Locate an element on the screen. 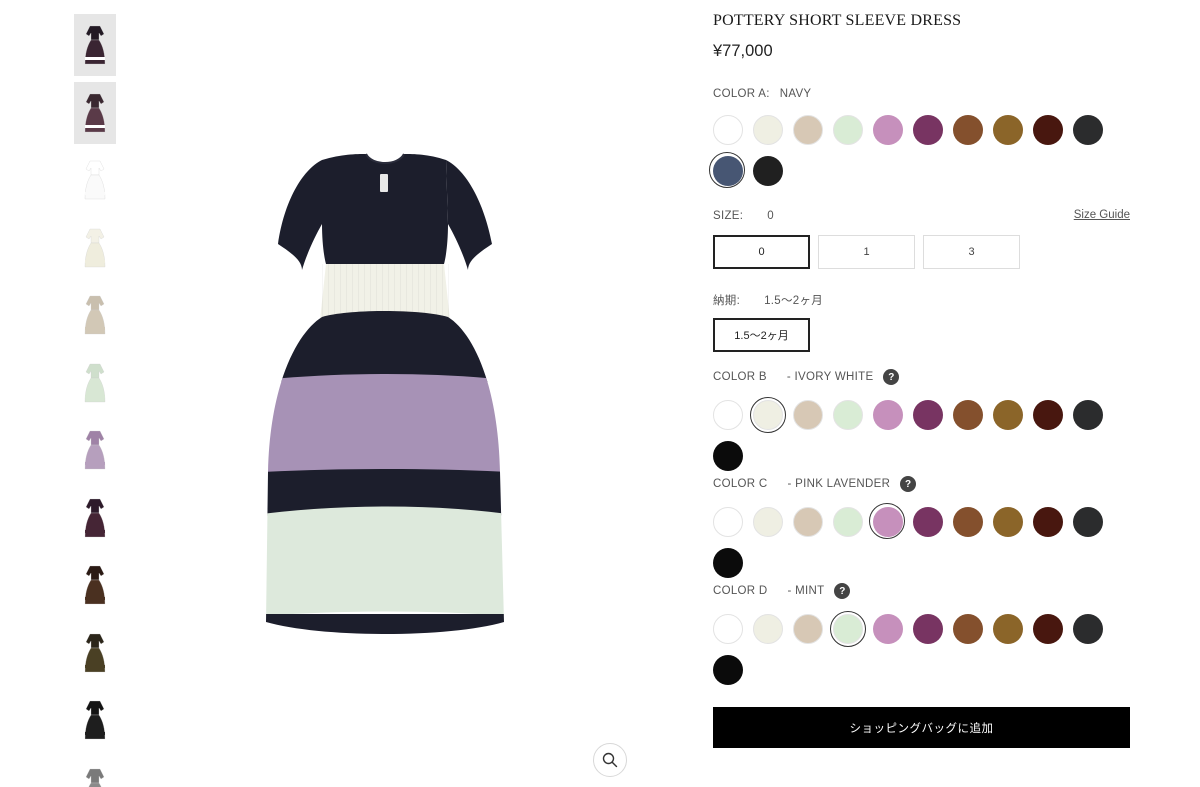 Image resolution: width=1200 pixels, height=787 pixels. color-c-swatch-ivory is located at coordinates (768, 522).